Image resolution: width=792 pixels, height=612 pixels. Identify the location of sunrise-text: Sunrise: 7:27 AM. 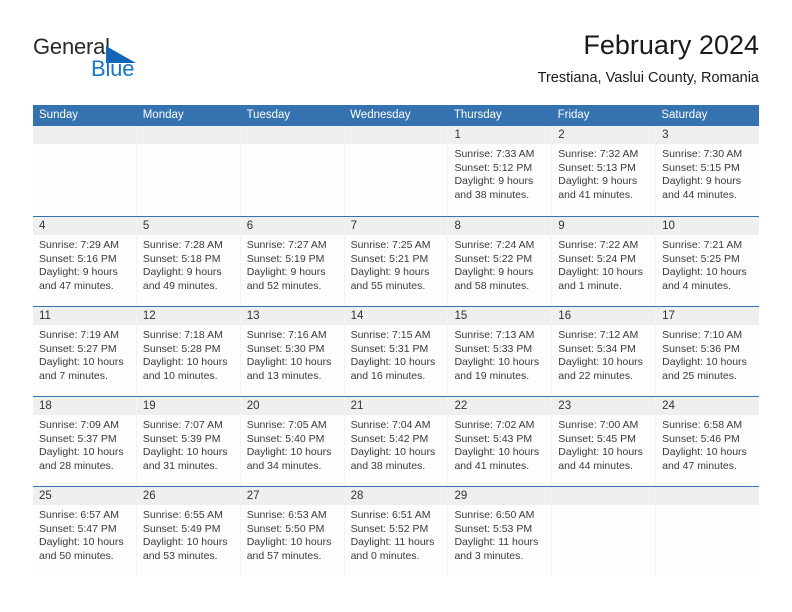
(286, 245).